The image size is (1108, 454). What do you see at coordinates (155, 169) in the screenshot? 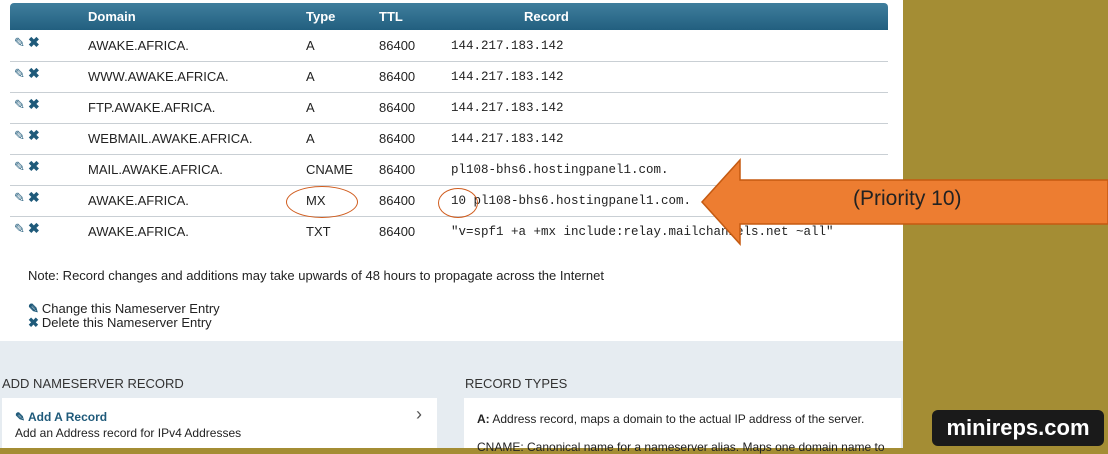
I see `domain-cell: MAIL.AWAKE.AFRICA.` at bounding box center [155, 169].